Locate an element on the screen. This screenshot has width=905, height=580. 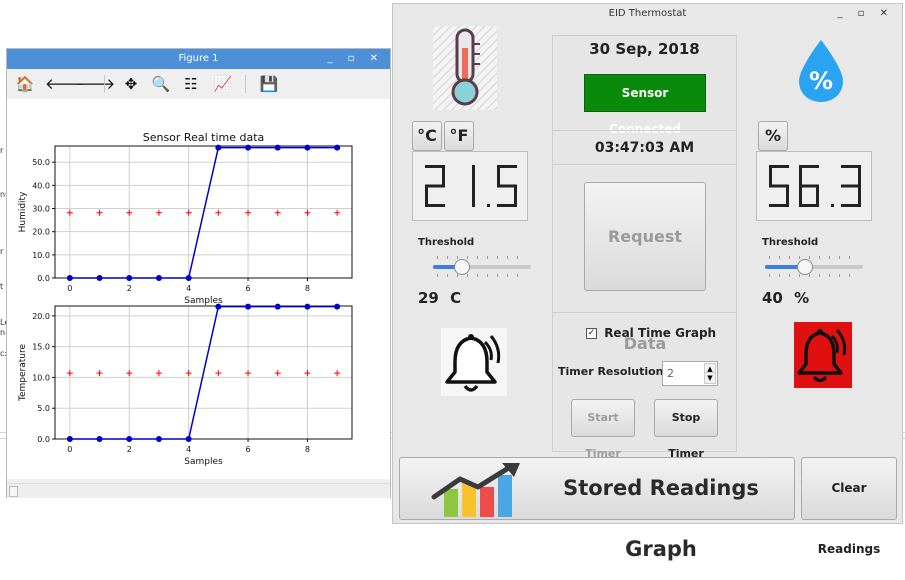
humidity-threshold-slider is located at coordinates (814, 266).